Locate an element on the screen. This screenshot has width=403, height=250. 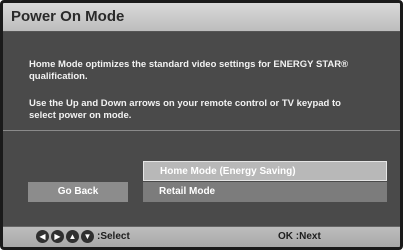
page-title: Power On Mode is located at coordinates (68, 16).